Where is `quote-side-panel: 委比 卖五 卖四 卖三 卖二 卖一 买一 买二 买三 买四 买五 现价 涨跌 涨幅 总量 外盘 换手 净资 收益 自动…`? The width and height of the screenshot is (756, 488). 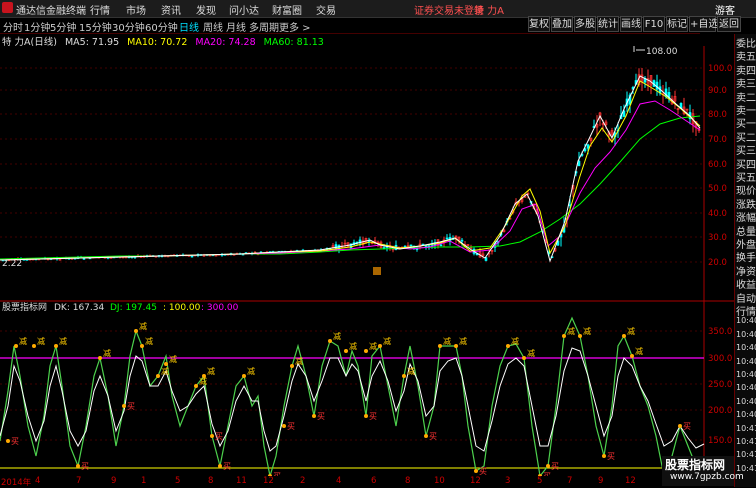 quote-side-panel: 委比 卖五 卖四 卖三 卖二 卖一 买一 买二 买三 买四 买五 现价 涨跌 涨幅 总量 外盘 换手 净资 收益 自动… is located at coordinates (745, 260).